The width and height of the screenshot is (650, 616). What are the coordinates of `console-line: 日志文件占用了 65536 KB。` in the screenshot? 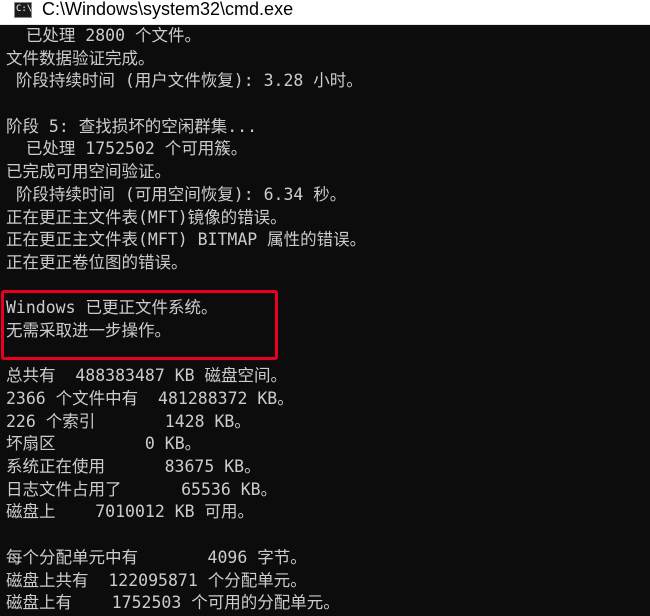 It's located at (142, 489).